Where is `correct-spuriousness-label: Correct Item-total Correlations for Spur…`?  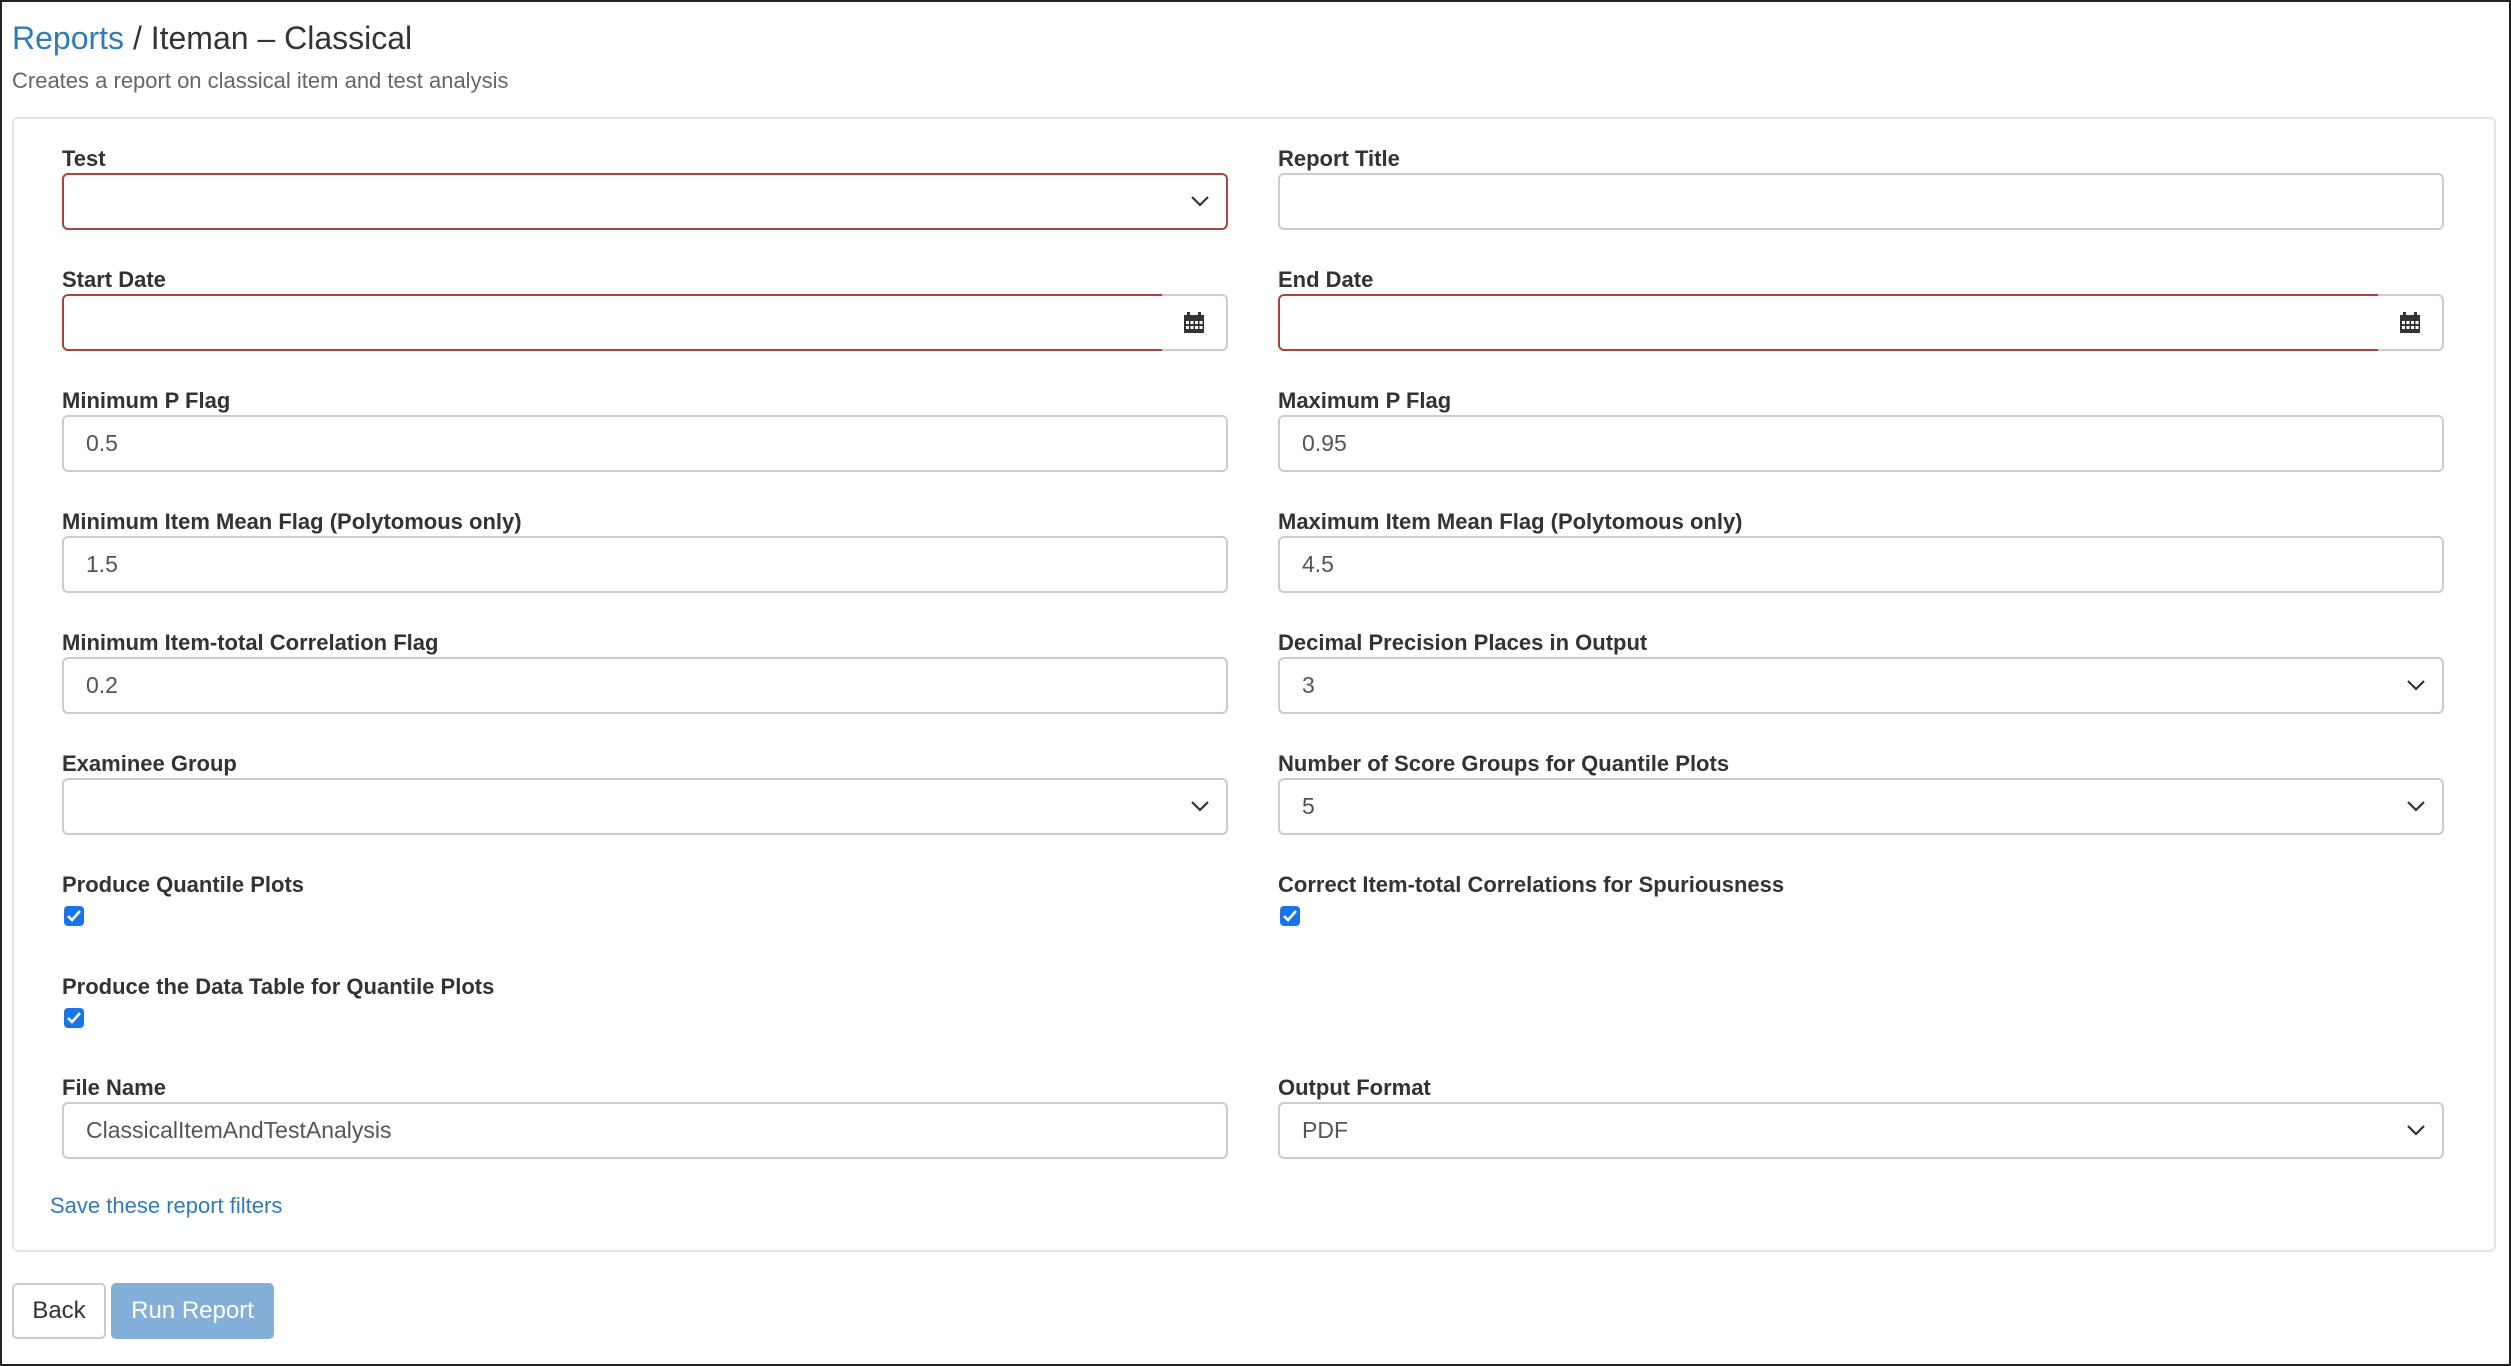
correct-spuriousness-label: Correct Item-total Correlations for Spur… is located at coordinates (1531, 884).